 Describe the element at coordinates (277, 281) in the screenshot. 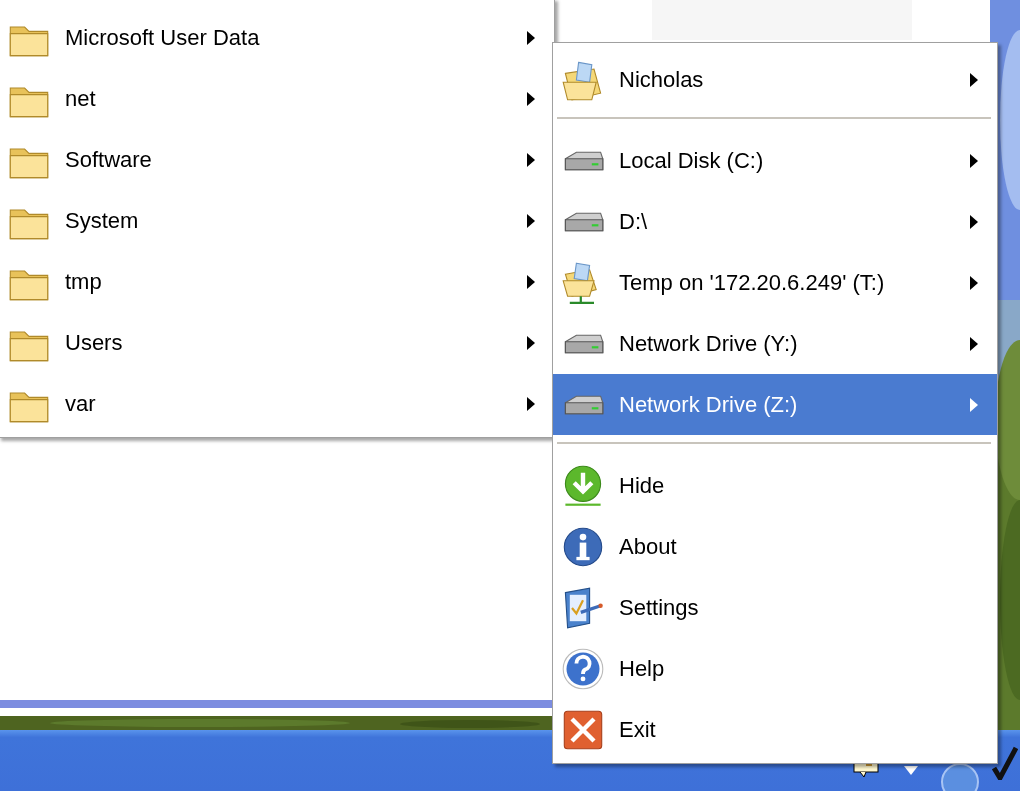

I see `menu-item: tmp` at that location.